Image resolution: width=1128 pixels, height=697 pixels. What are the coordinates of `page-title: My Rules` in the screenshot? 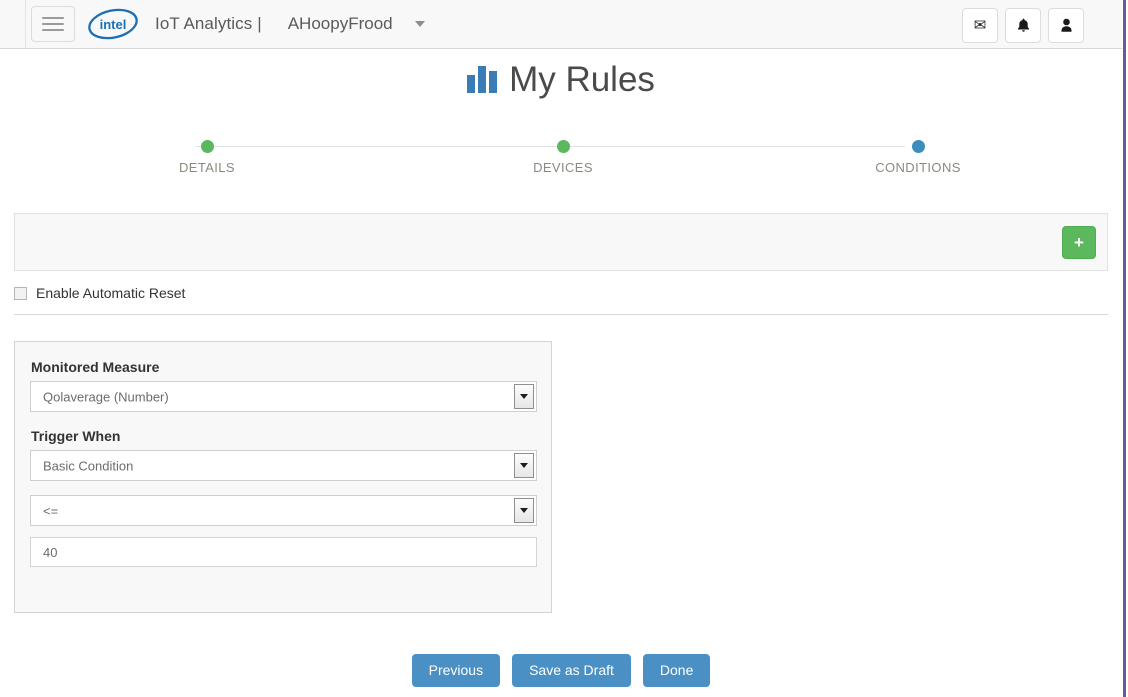 It's located at (582, 79).